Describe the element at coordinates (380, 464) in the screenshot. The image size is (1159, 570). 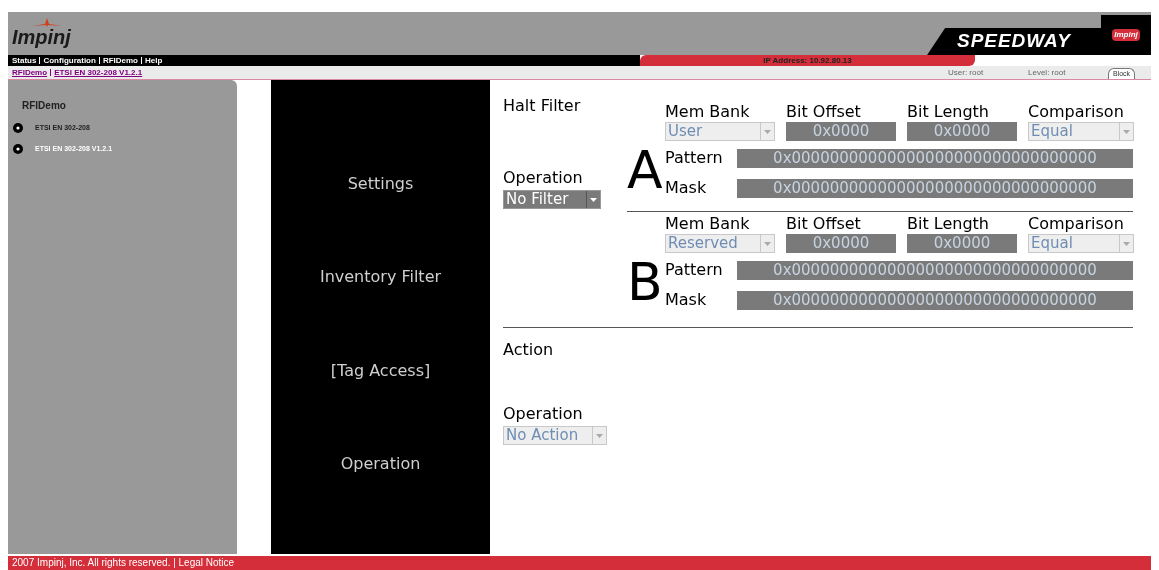
I see `menu-item: Operation` at that location.